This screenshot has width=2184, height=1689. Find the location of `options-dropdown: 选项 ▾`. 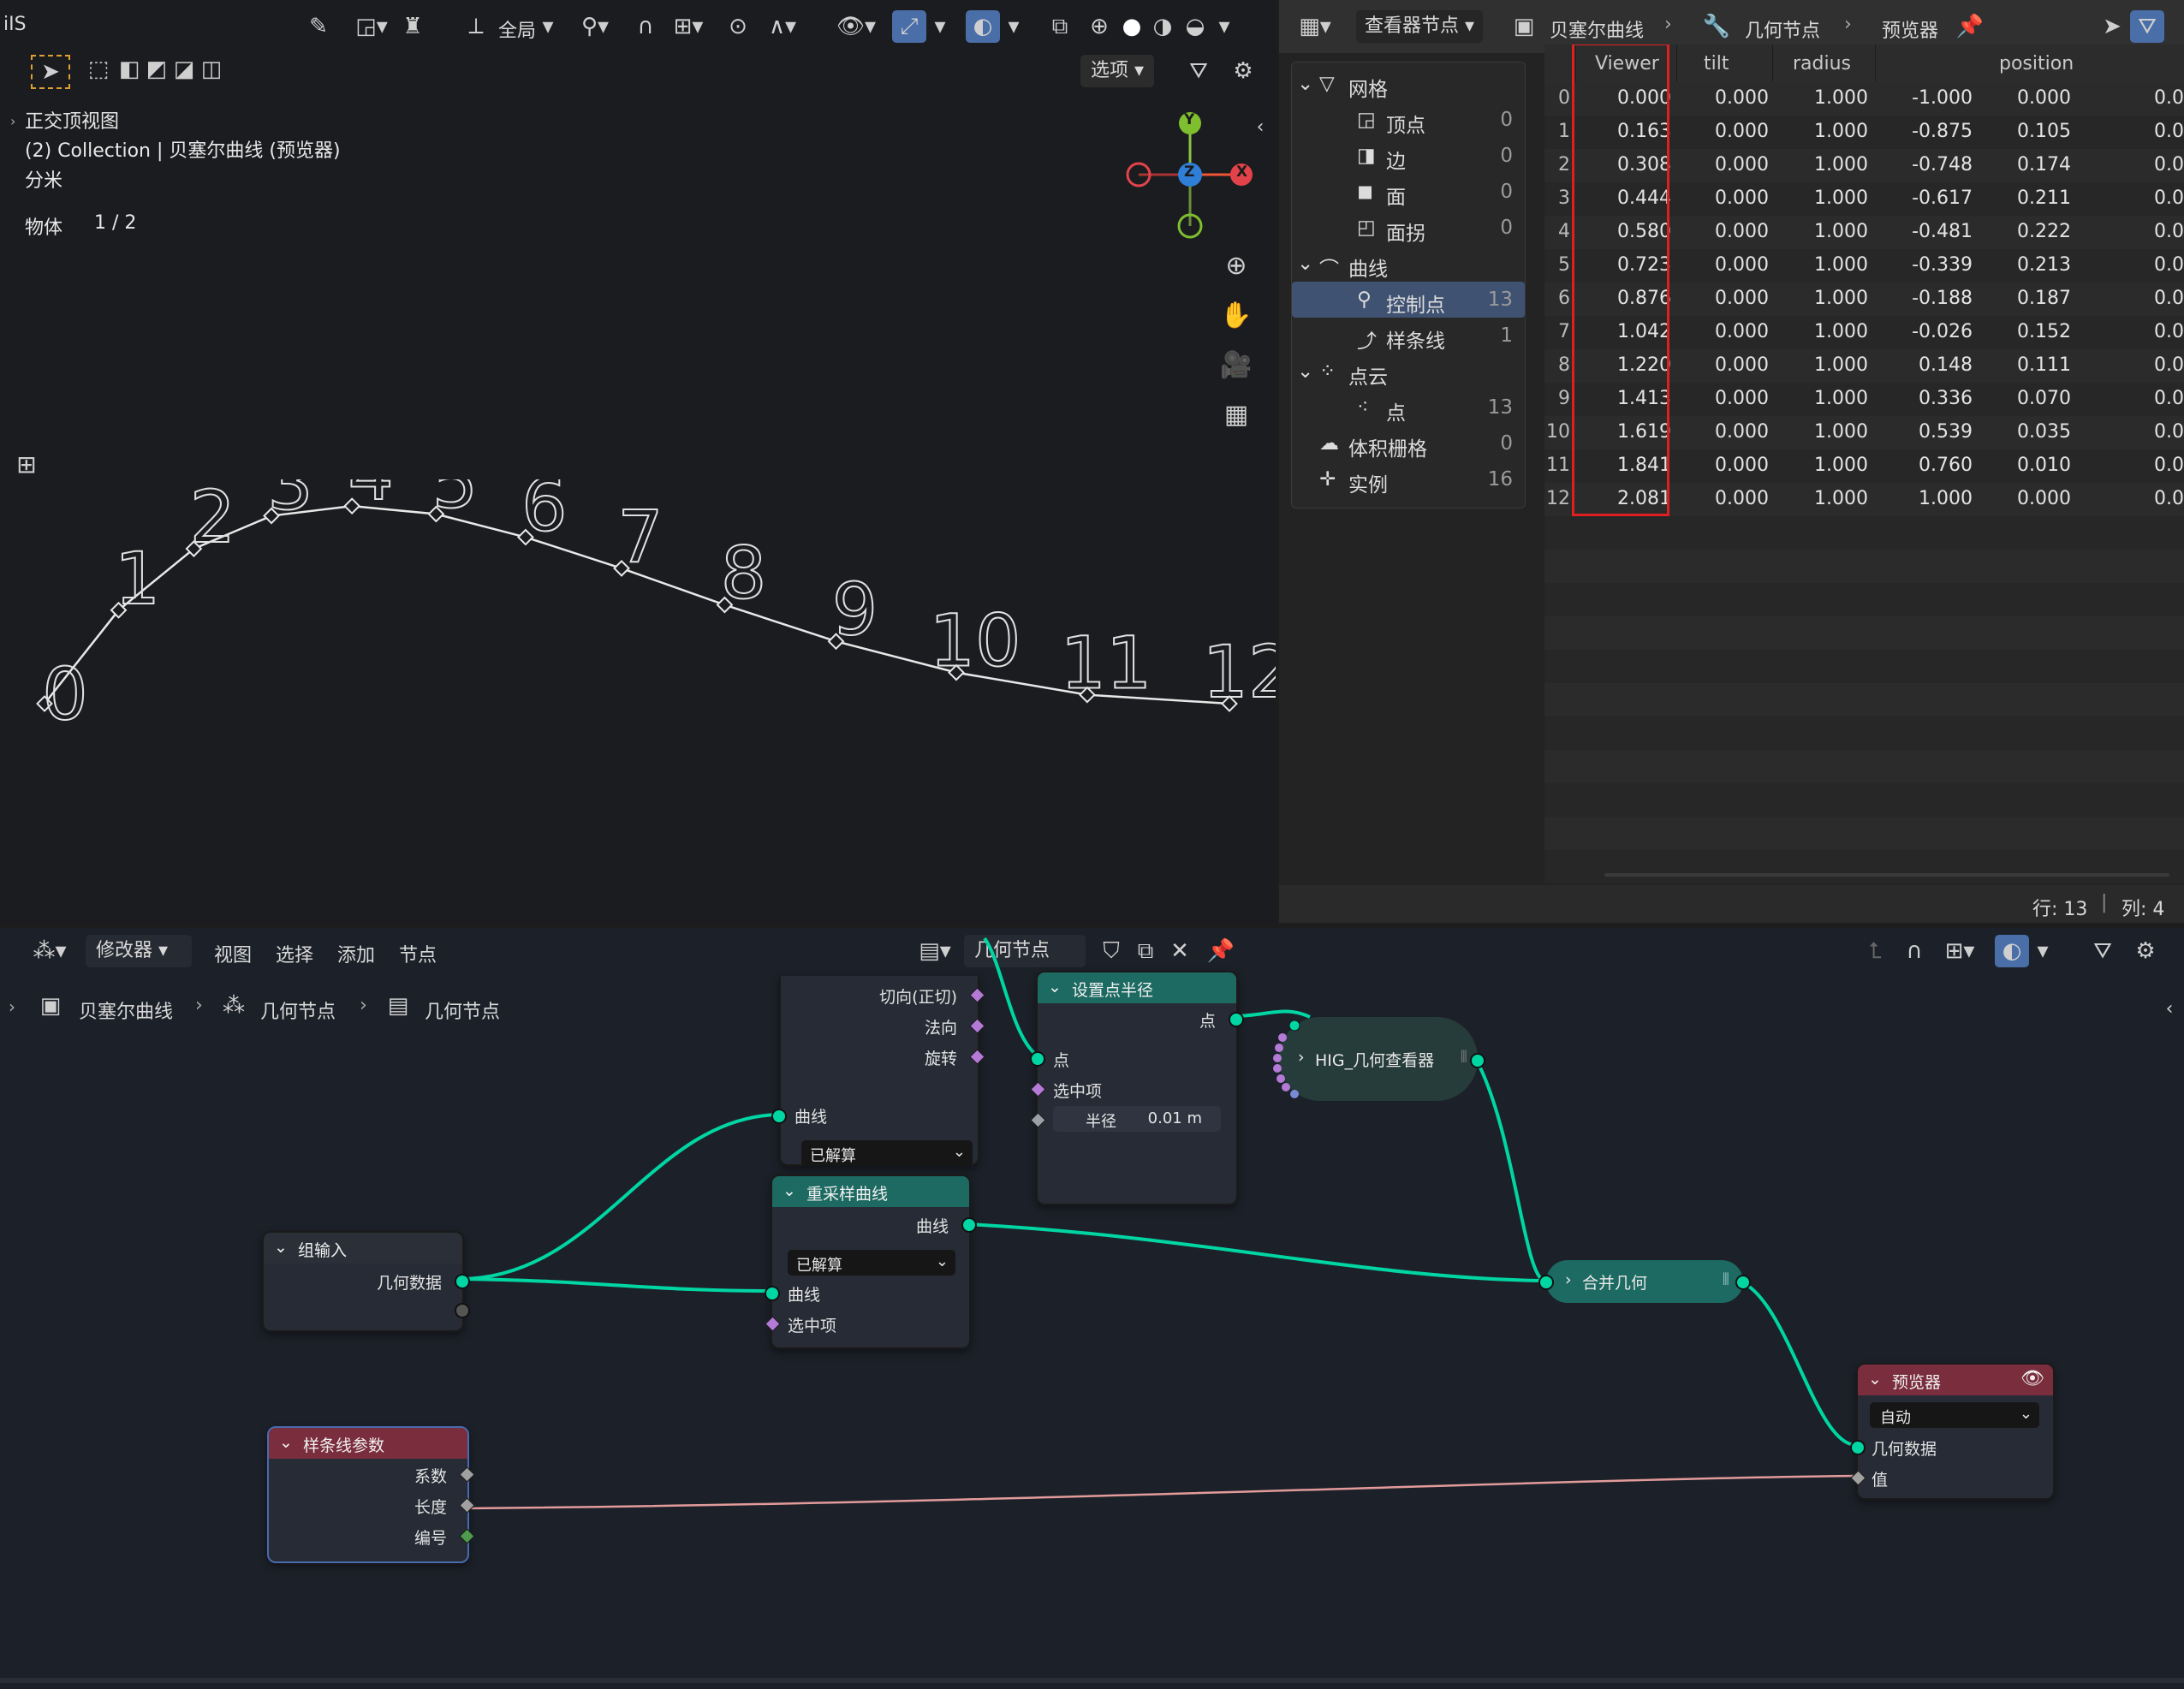

options-dropdown: 选项 ▾ is located at coordinates (1118, 71).